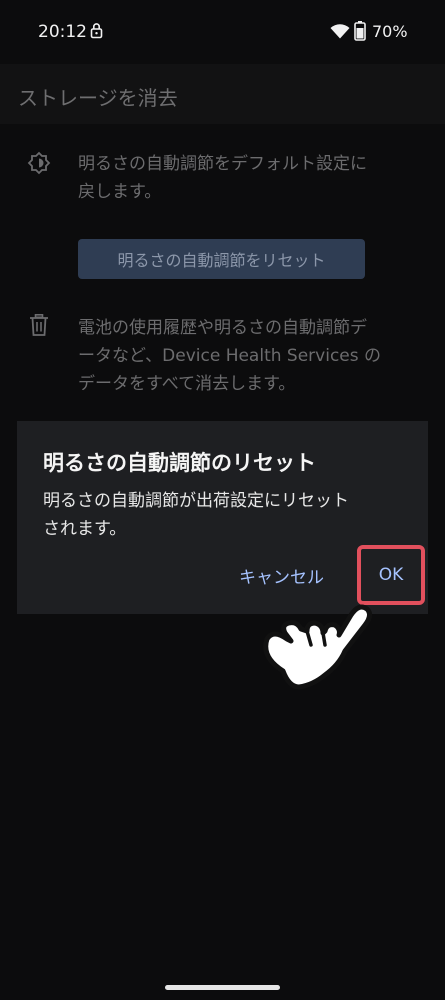 The height and width of the screenshot is (1000, 445). Describe the element at coordinates (39, 327) in the screenshot. I see `trash-icon` at that location.